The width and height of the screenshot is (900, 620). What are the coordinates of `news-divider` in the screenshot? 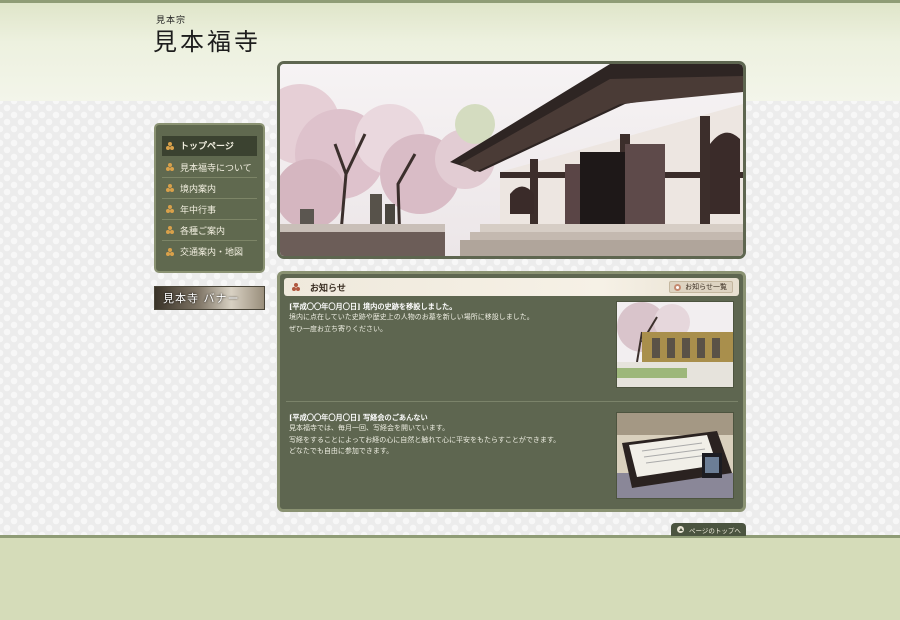 It's located at (512, 401).